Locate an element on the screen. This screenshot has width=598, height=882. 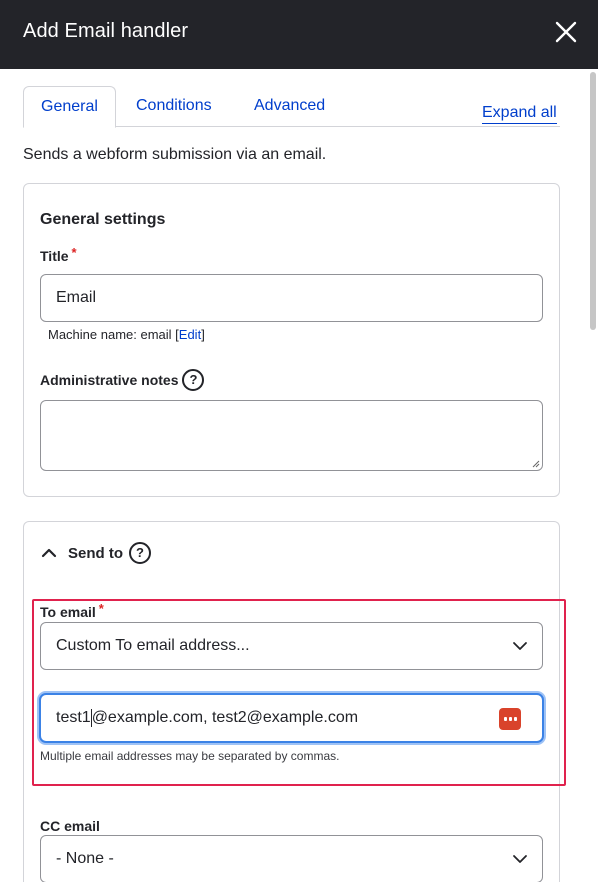
dialog-titlebar: Add Email handler is located at coordinates (299, 34).